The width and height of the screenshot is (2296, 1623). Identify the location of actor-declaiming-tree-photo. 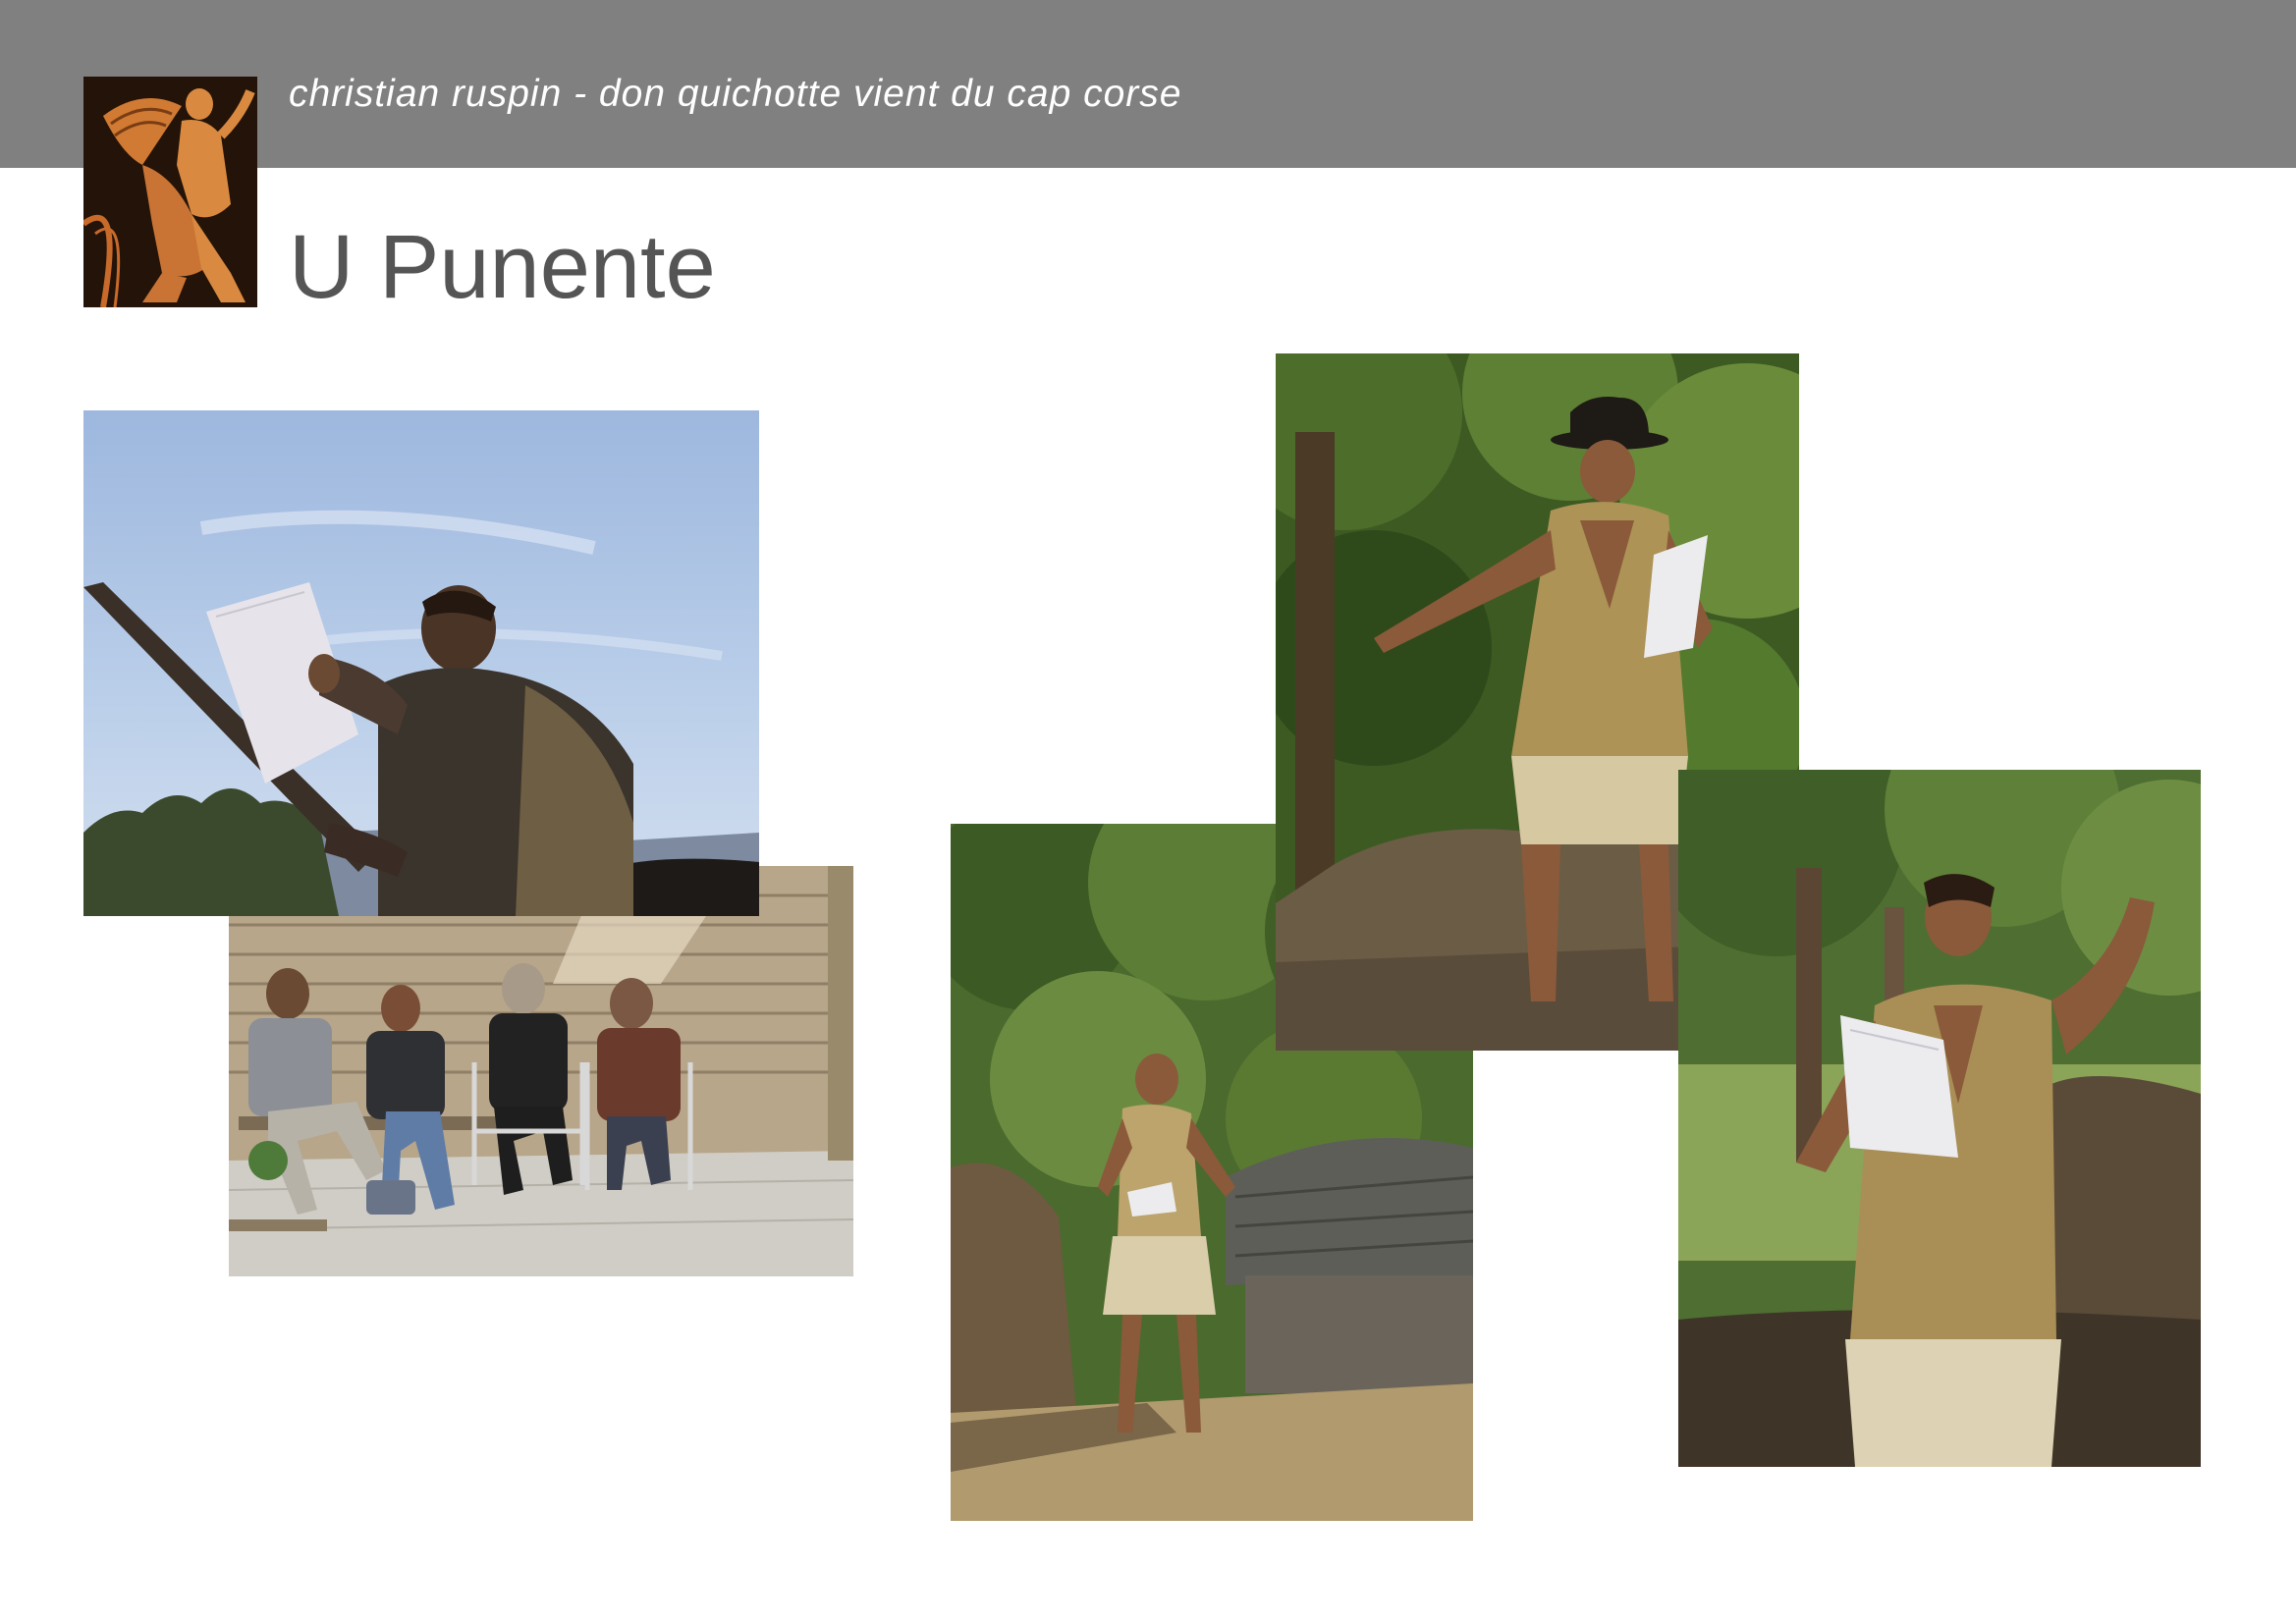
(1939, 1118).